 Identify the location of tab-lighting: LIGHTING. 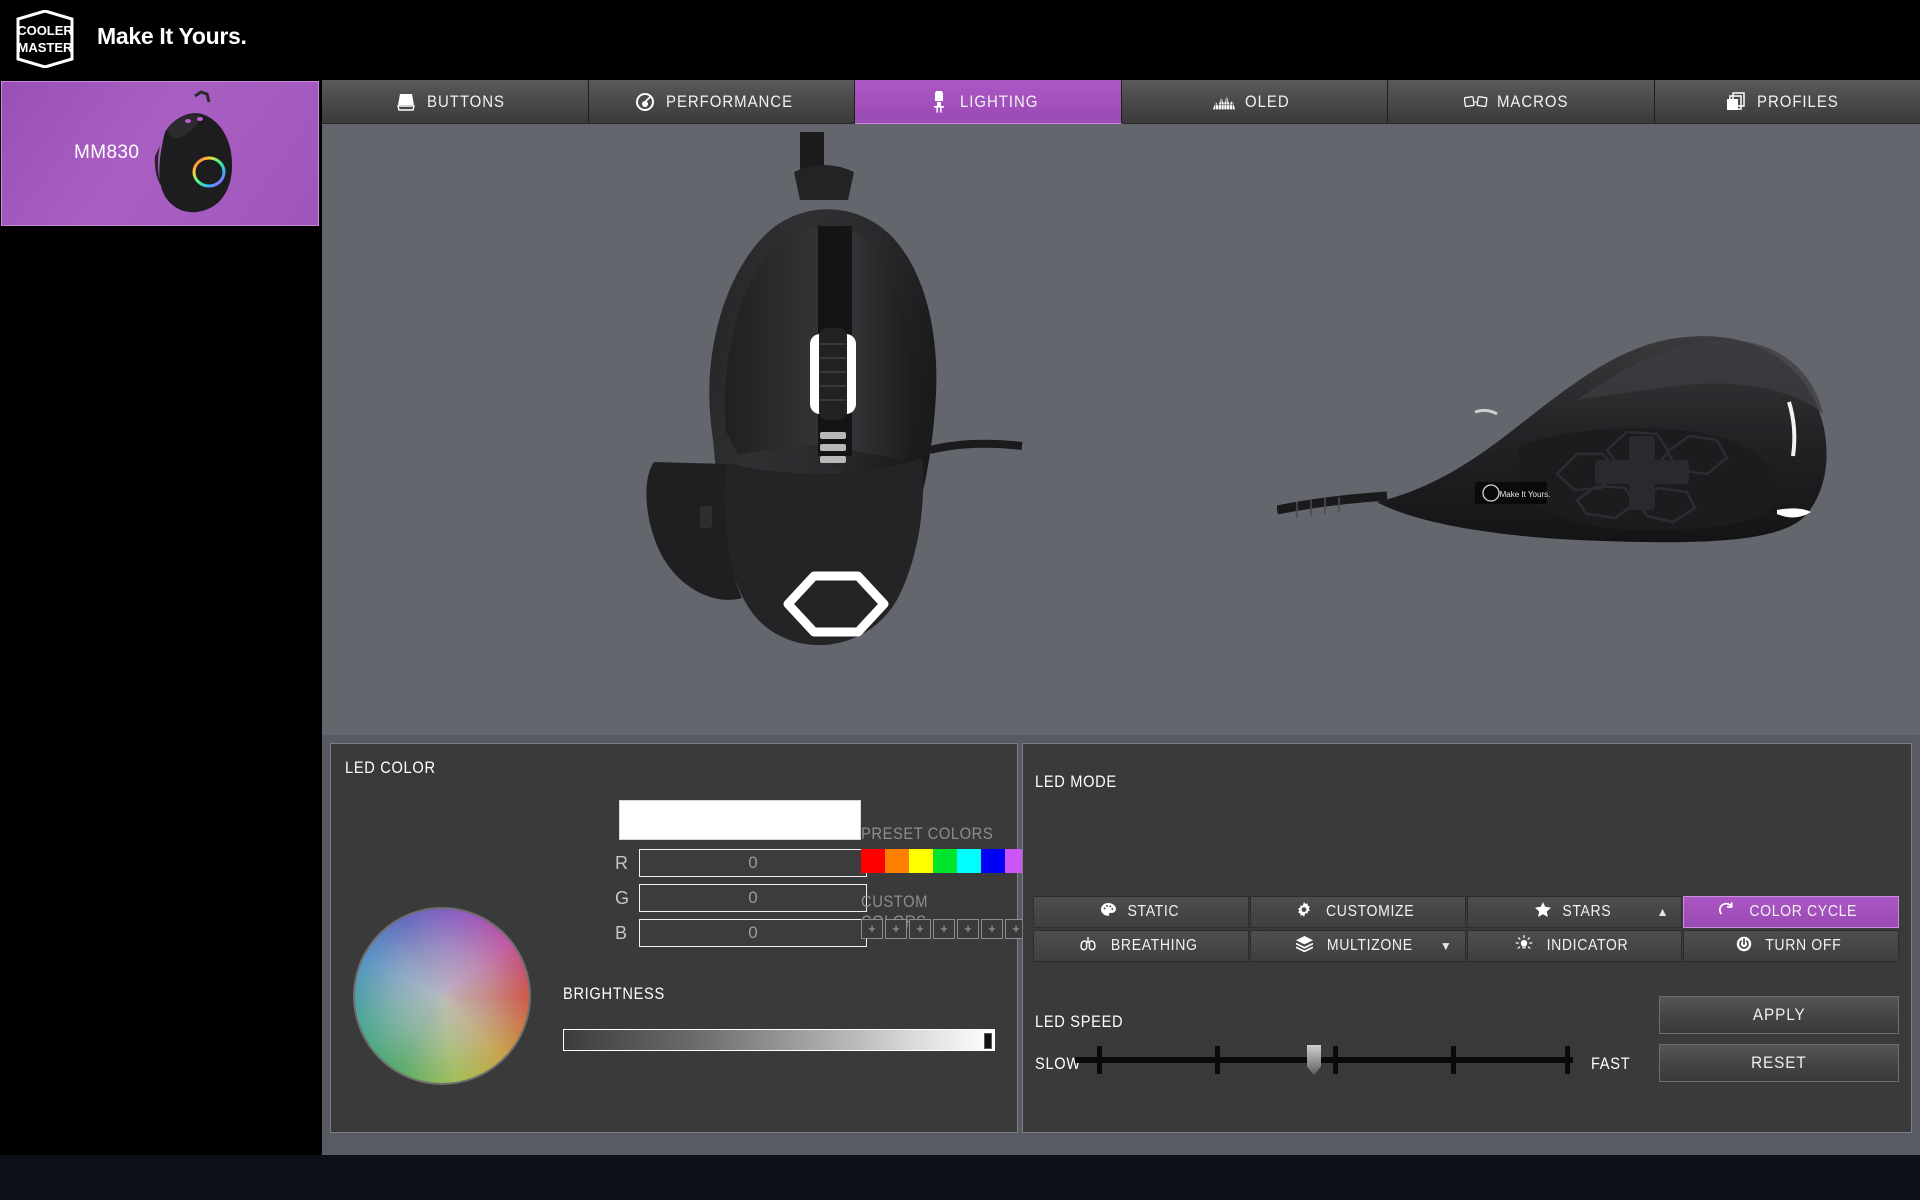
(988, 102).